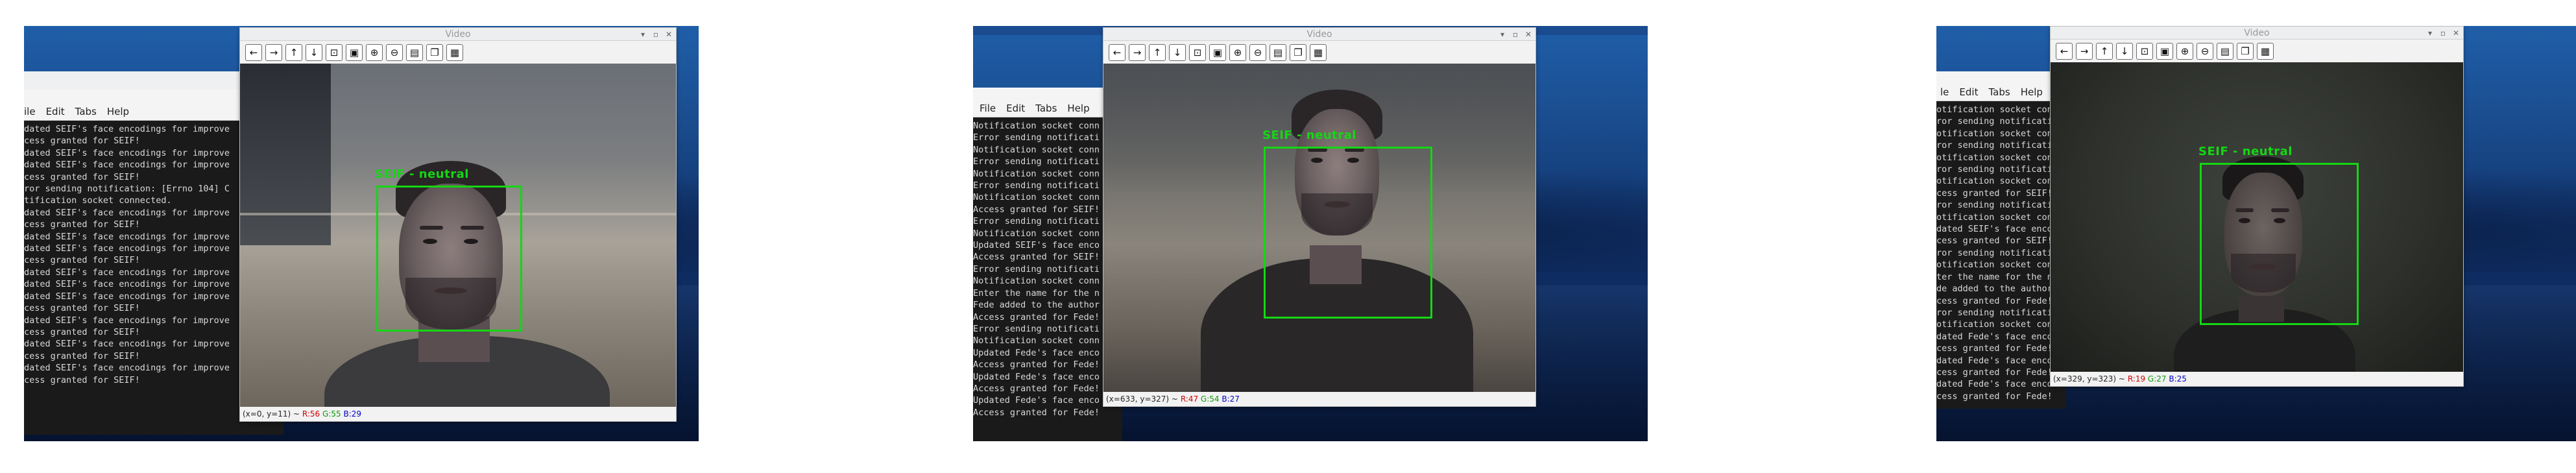 This screenshot has height=473, width=2576. I want to click on video-toolbar: ← → ↑ ↓ ⊡ ▣ ⊕ ⊖ ▤ ❐ ▦, so click(458, 53).